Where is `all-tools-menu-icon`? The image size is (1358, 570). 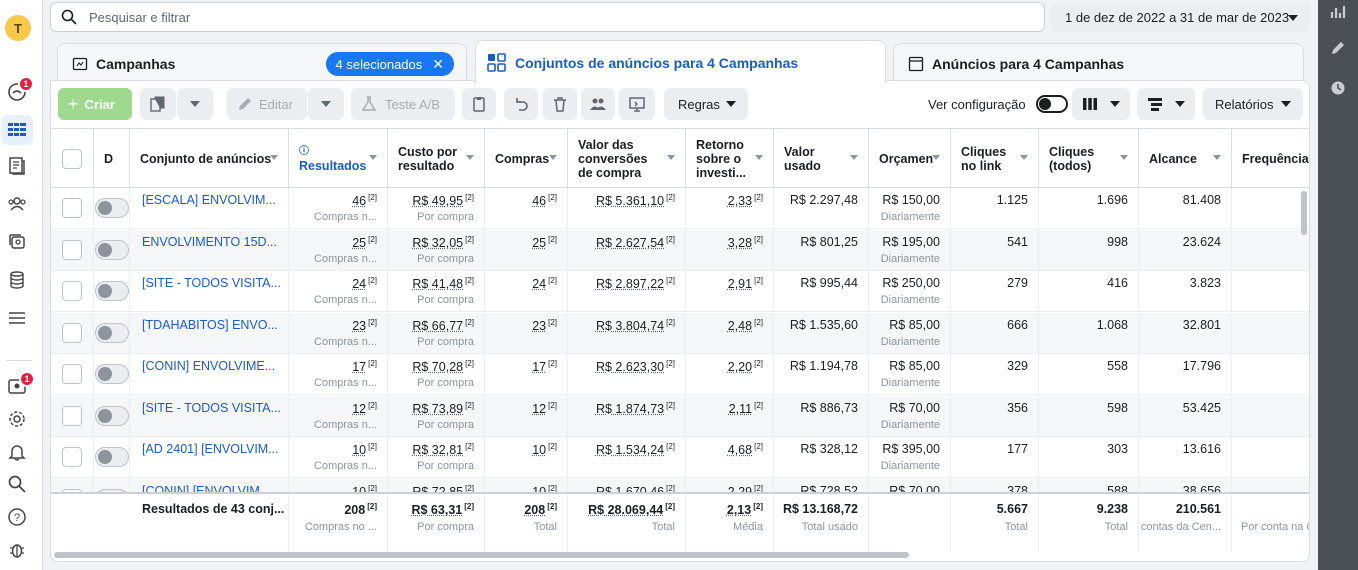
all-tools-menu-icon is located at coordinates (17, 318).